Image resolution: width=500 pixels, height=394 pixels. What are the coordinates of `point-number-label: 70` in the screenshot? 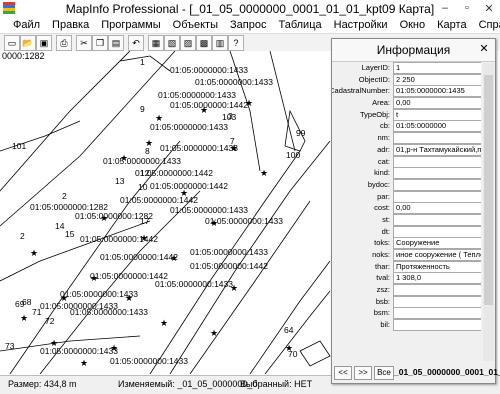 It's located at (293, 354).